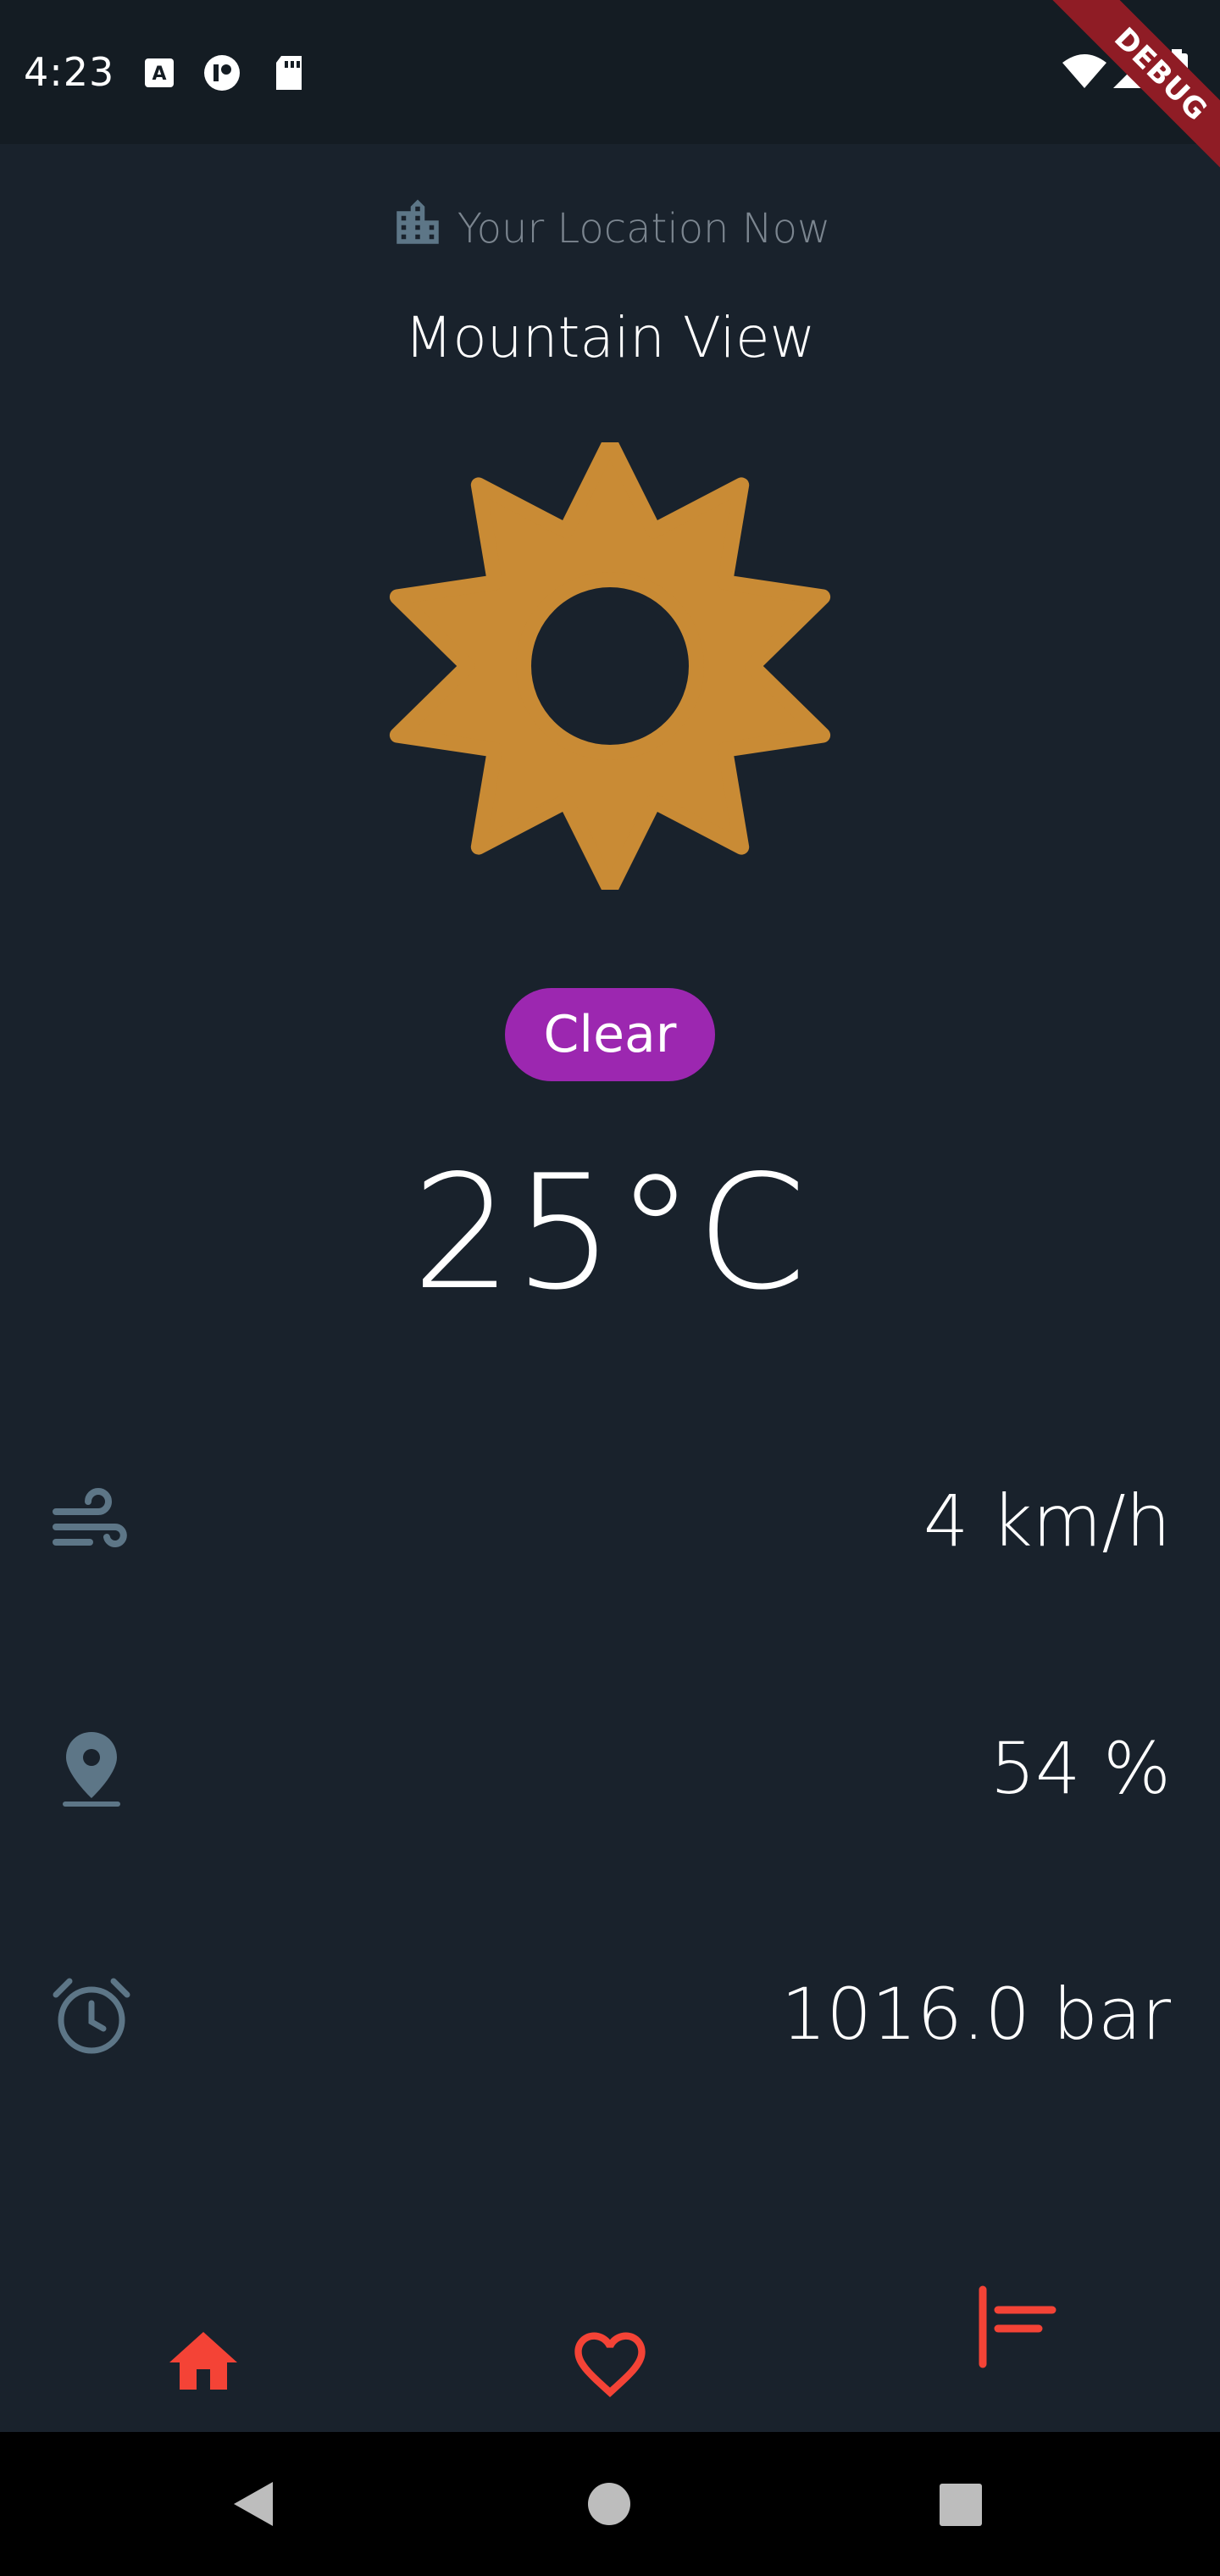 The image size is (1220, 2576). What do you see at coordinates (610, 2010) in the screenshot?
I see `pressure-row: 1016.0 bar` at bounding box center [610, 2010].